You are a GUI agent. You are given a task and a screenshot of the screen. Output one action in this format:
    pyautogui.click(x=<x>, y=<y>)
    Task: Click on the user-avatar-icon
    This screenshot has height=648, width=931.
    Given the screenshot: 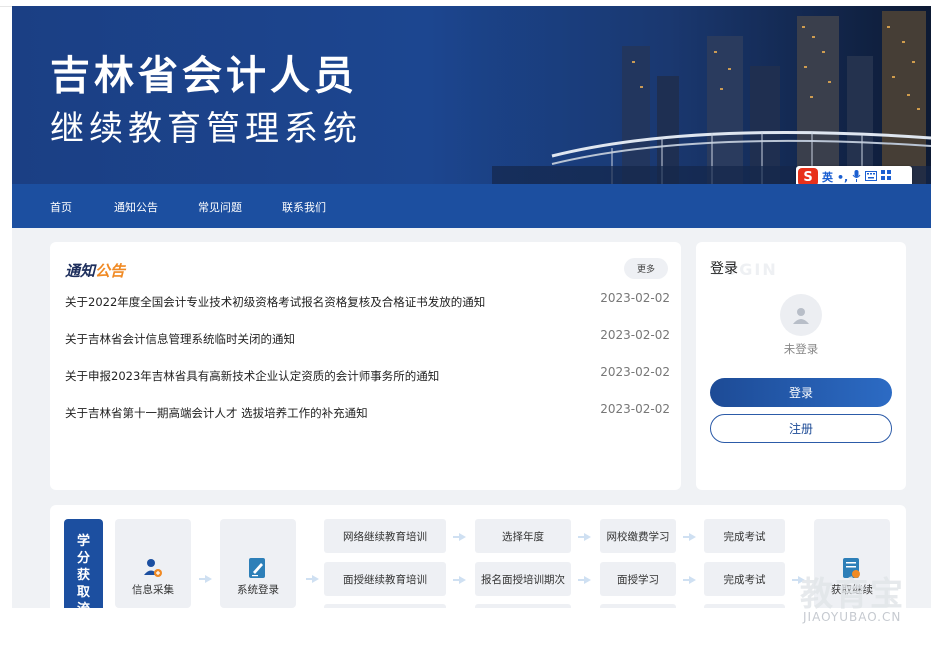 What is the action you would take?
    pyautogui.click(x=801, y=315)
    